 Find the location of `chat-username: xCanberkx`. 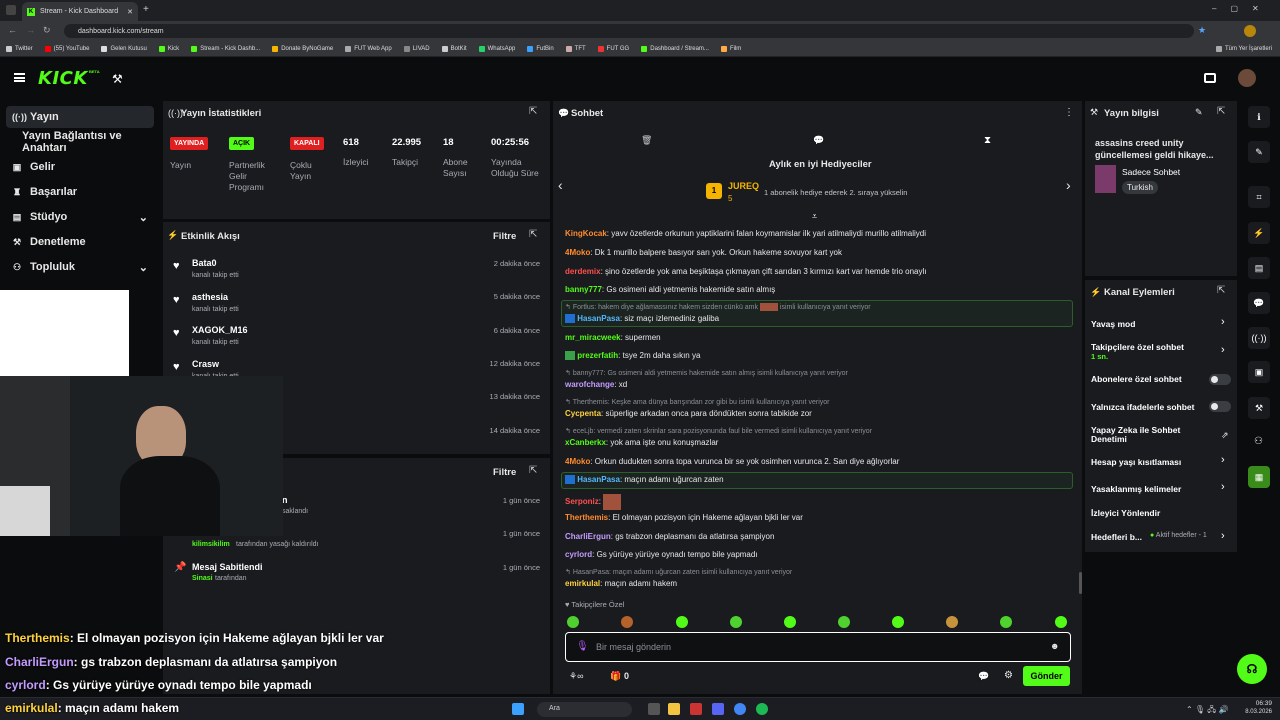

chat-username: xCanberkx is located at coordinates (585, 442).